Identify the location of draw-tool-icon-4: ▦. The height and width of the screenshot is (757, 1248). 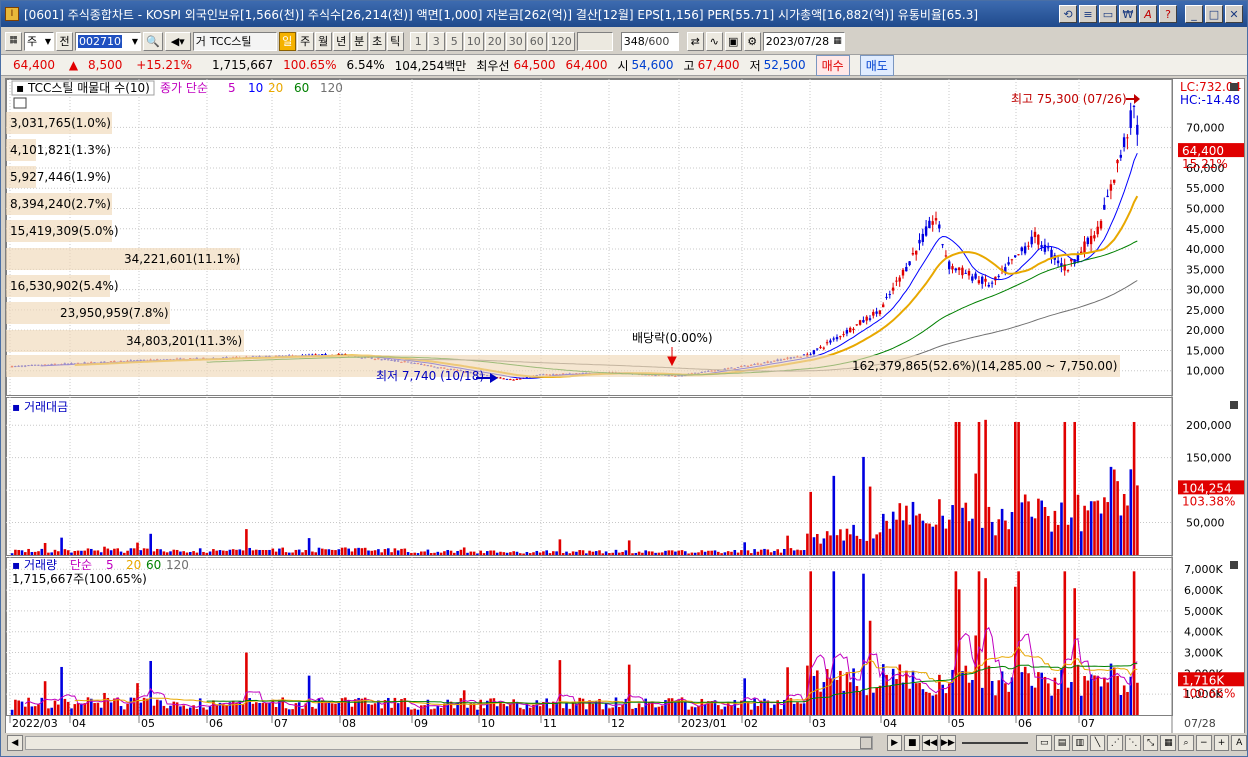
(1168, 743).